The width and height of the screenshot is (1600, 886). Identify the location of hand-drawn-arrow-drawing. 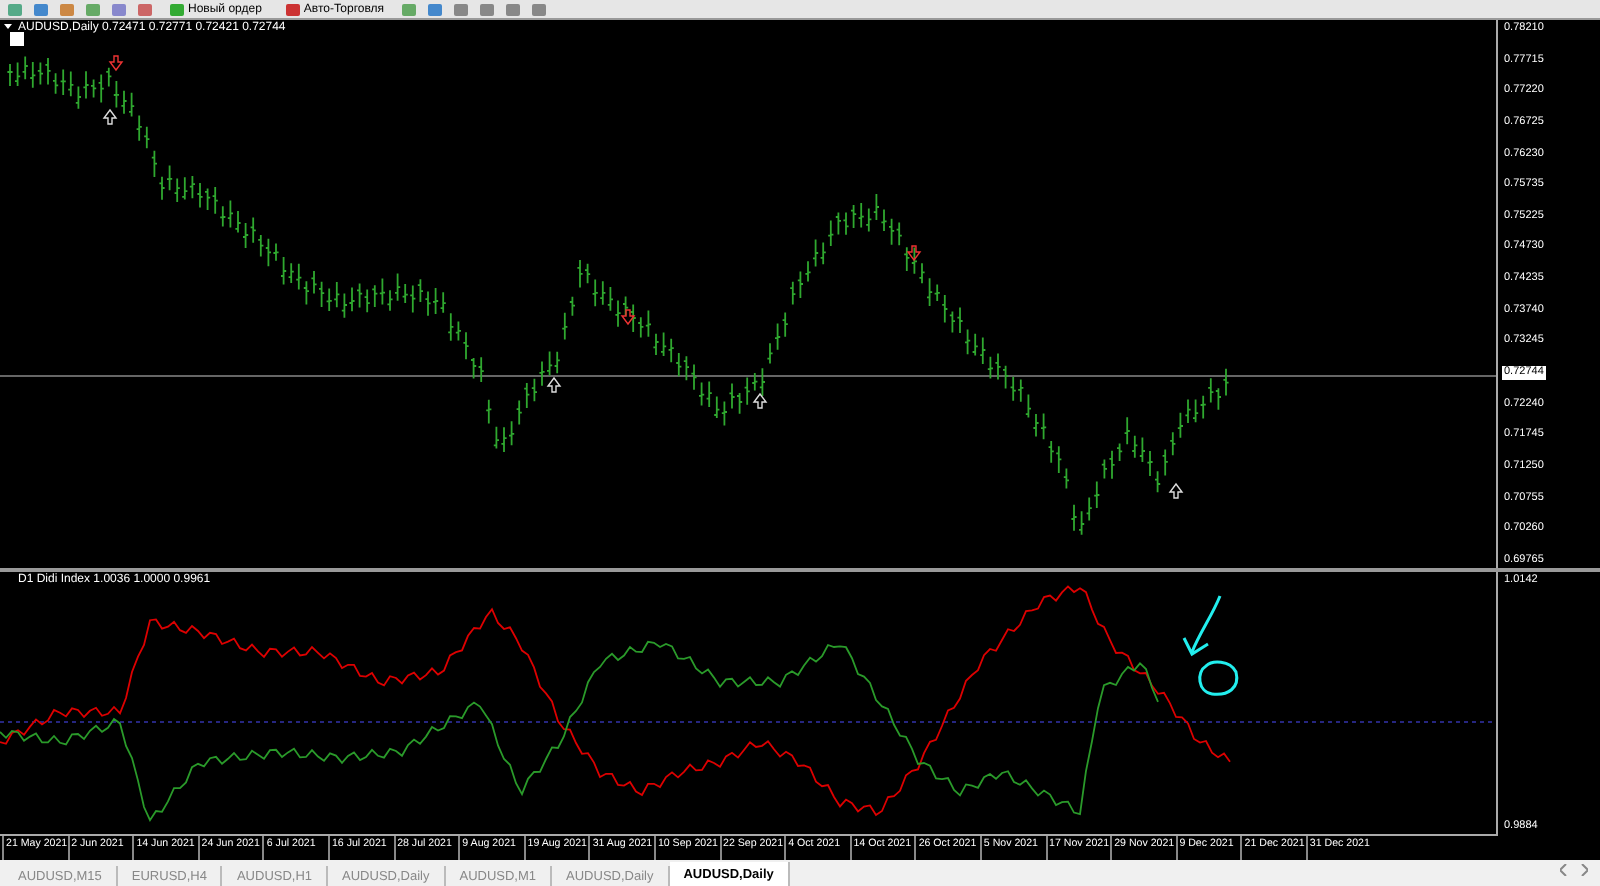
(1210, 645).